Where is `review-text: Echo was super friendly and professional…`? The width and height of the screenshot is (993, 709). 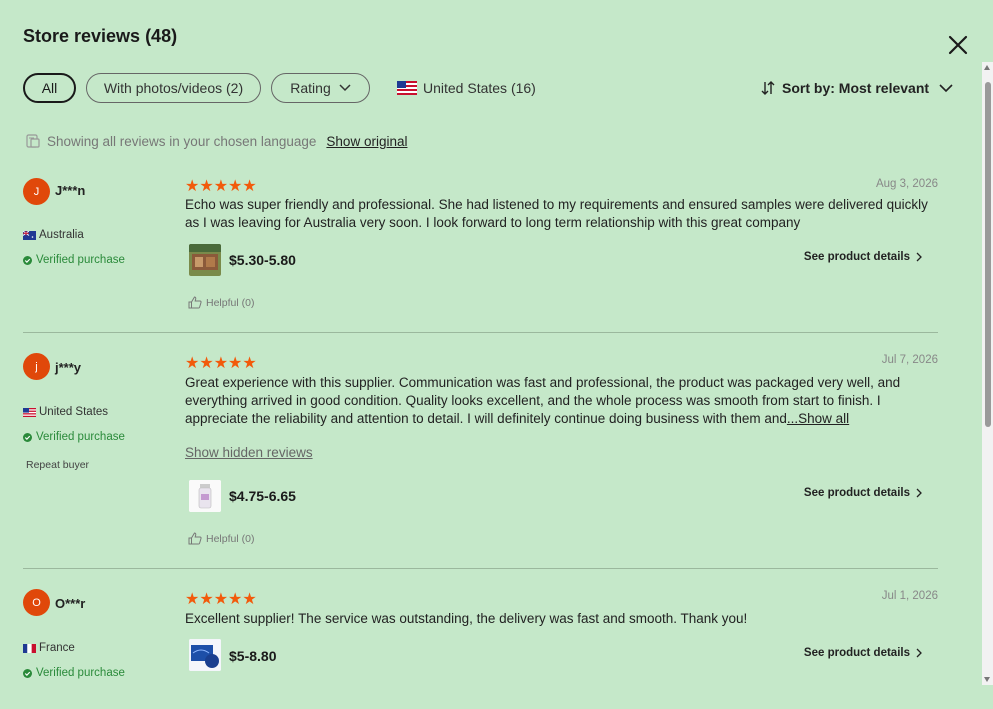 review-text: Echo was super friendly and professional… is located at coordinates (556, 213).